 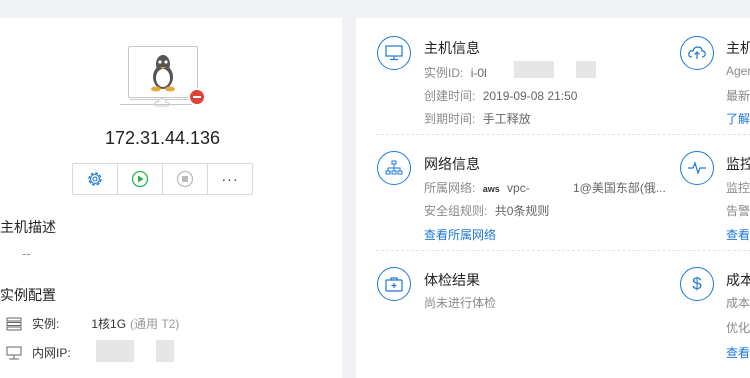 What do you see at coordinates (163, 72) in the screenshot?
I see `linux-monitor-icon` at bounding box center [163, 72].